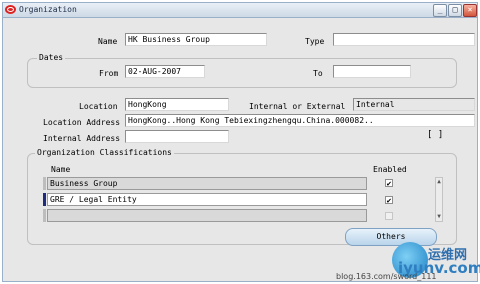 This screenshot has width=480, height=284. Describe the element at coordinates (10, 9) in the screenshot. I see `oracle-icon` at that location.